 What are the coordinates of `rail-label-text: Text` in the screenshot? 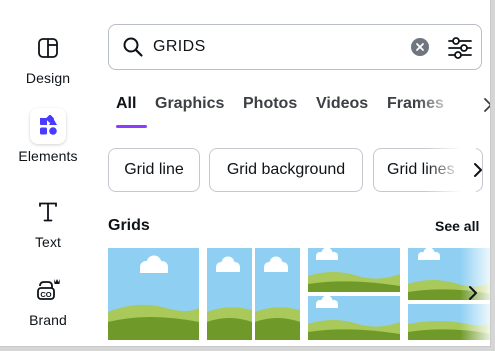 It's located at (48, 242).